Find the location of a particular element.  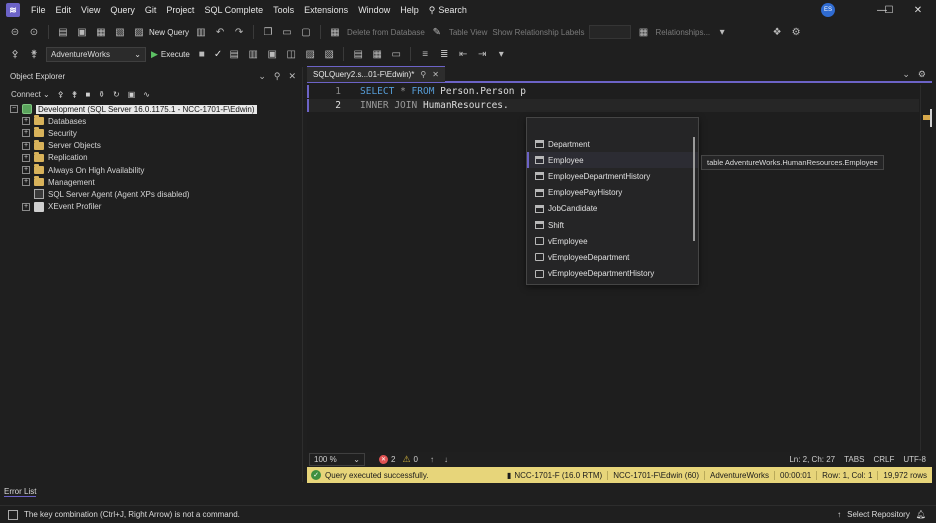

results-file-icon: ▭ is located at coordinates (396, 54).